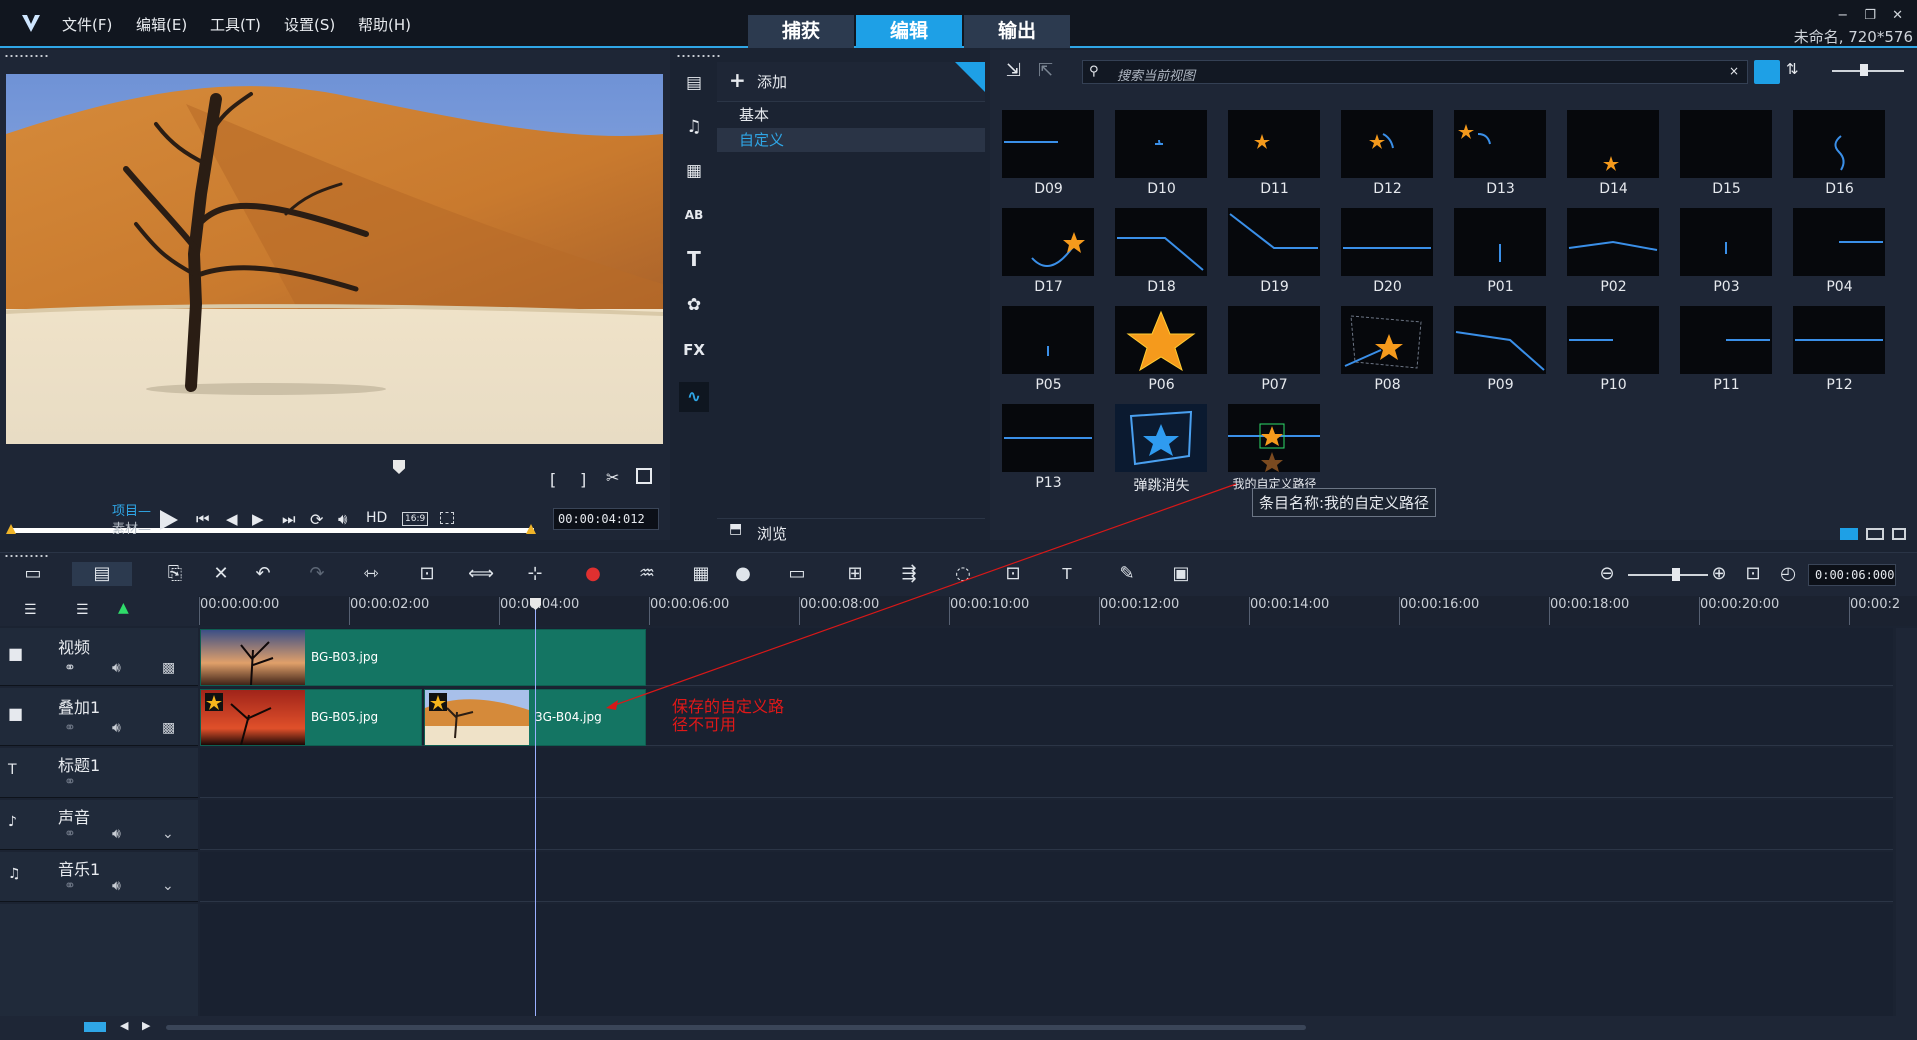 Image resolution: width=1917 pixels, height=1040 pixels. Describe the element at coordinates (1906, 822) in the screenshot. I see `vertical-scrollbar` at that location.